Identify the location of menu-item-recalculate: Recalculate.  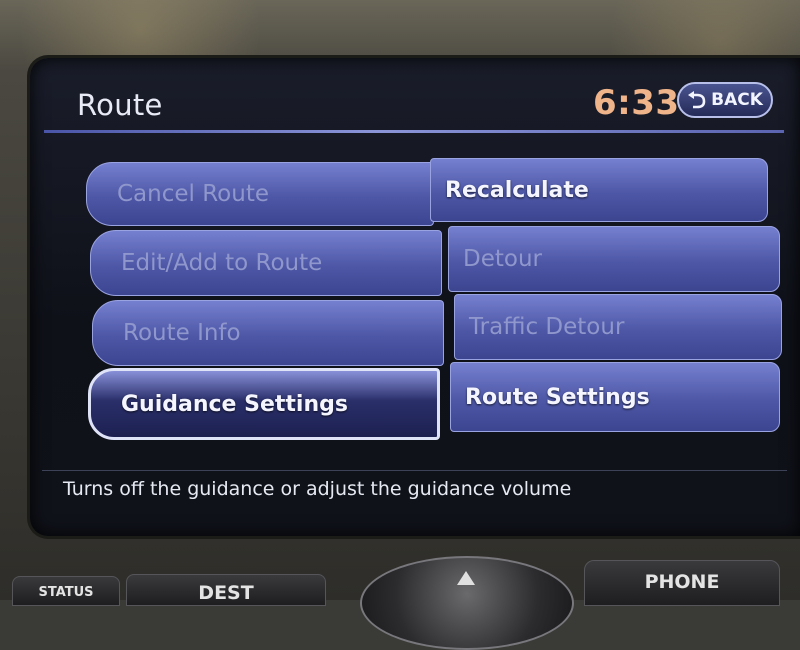
(599, 190).